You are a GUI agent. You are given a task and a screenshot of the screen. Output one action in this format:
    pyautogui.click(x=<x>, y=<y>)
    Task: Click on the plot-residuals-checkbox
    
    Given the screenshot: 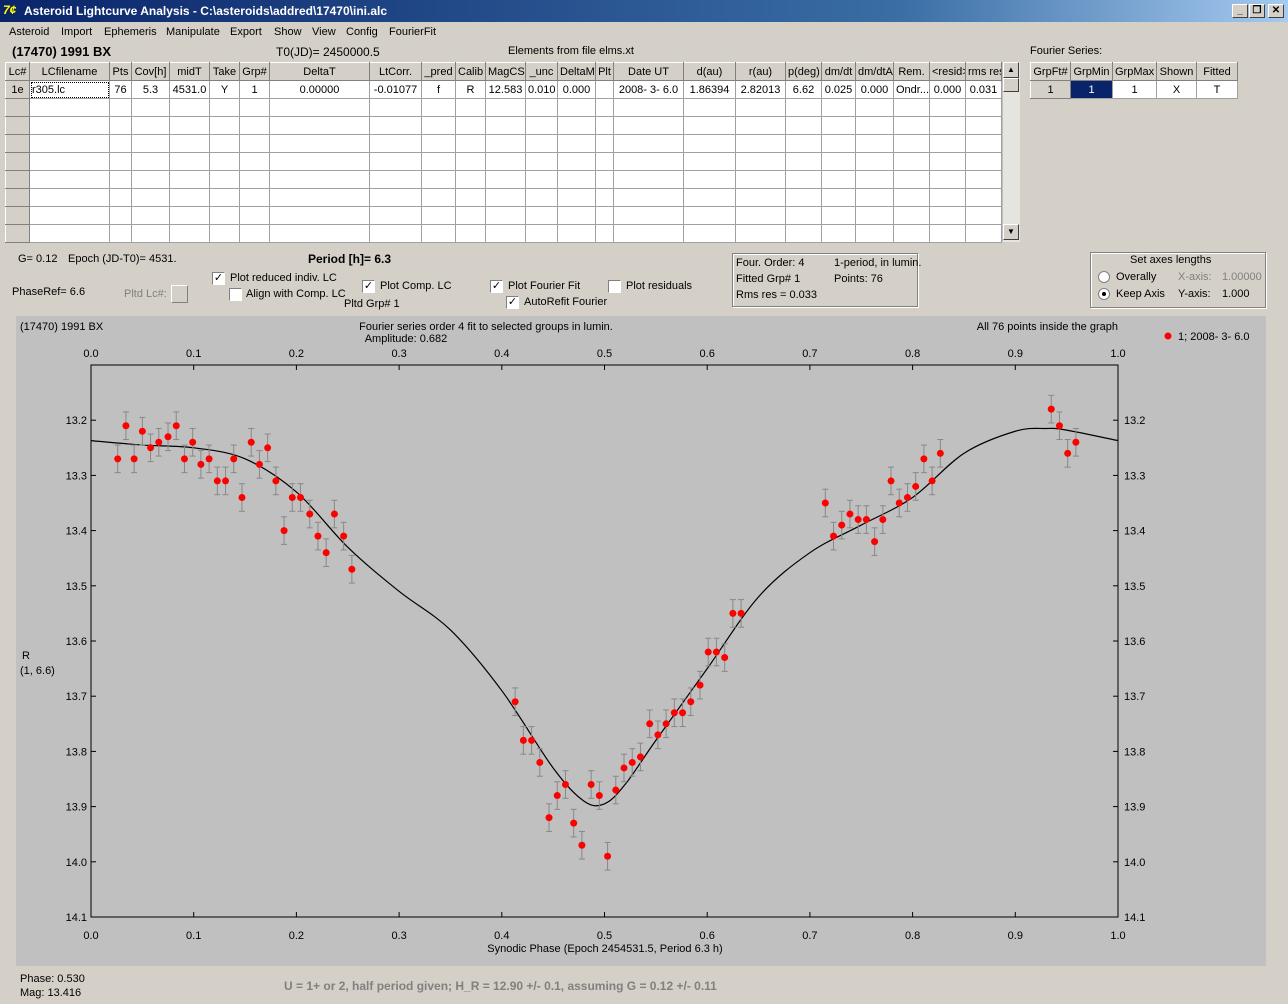 What is the action you would take?
    pyautogui.click(x=614, y=286)
    